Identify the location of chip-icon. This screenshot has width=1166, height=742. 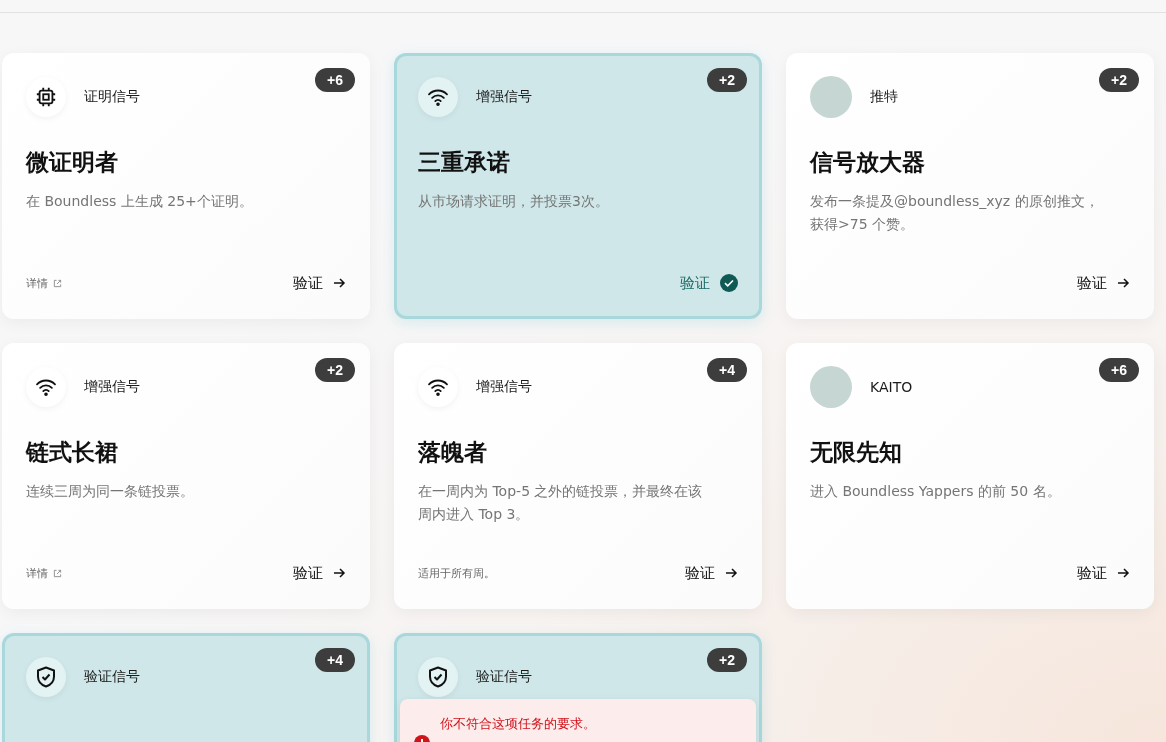
(46, 97).